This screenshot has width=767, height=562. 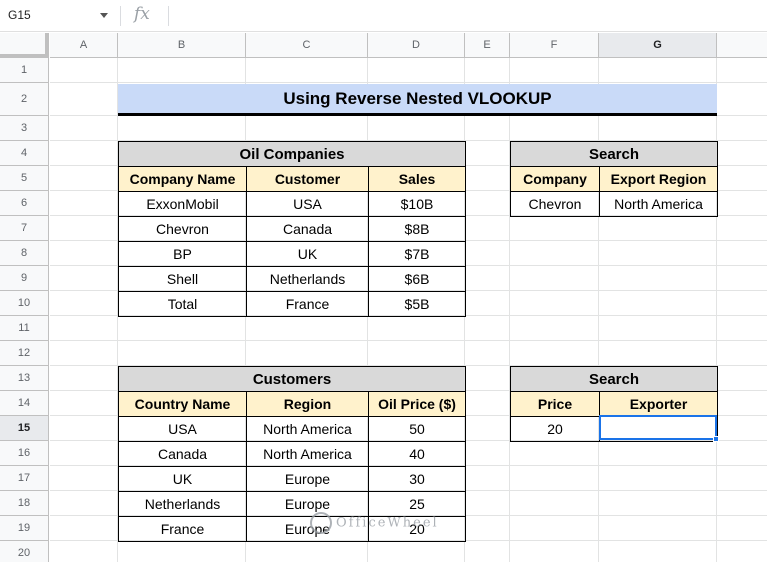 What do you see at coordinates (24, 203) in the screenshot?
I see `row-header: 6` at bounding box center [24, 203].